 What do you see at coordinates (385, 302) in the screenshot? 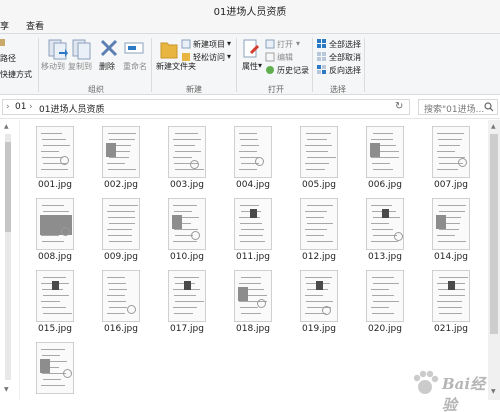
I see `file-item: 020.jpg` at bounding box center [385, 302].